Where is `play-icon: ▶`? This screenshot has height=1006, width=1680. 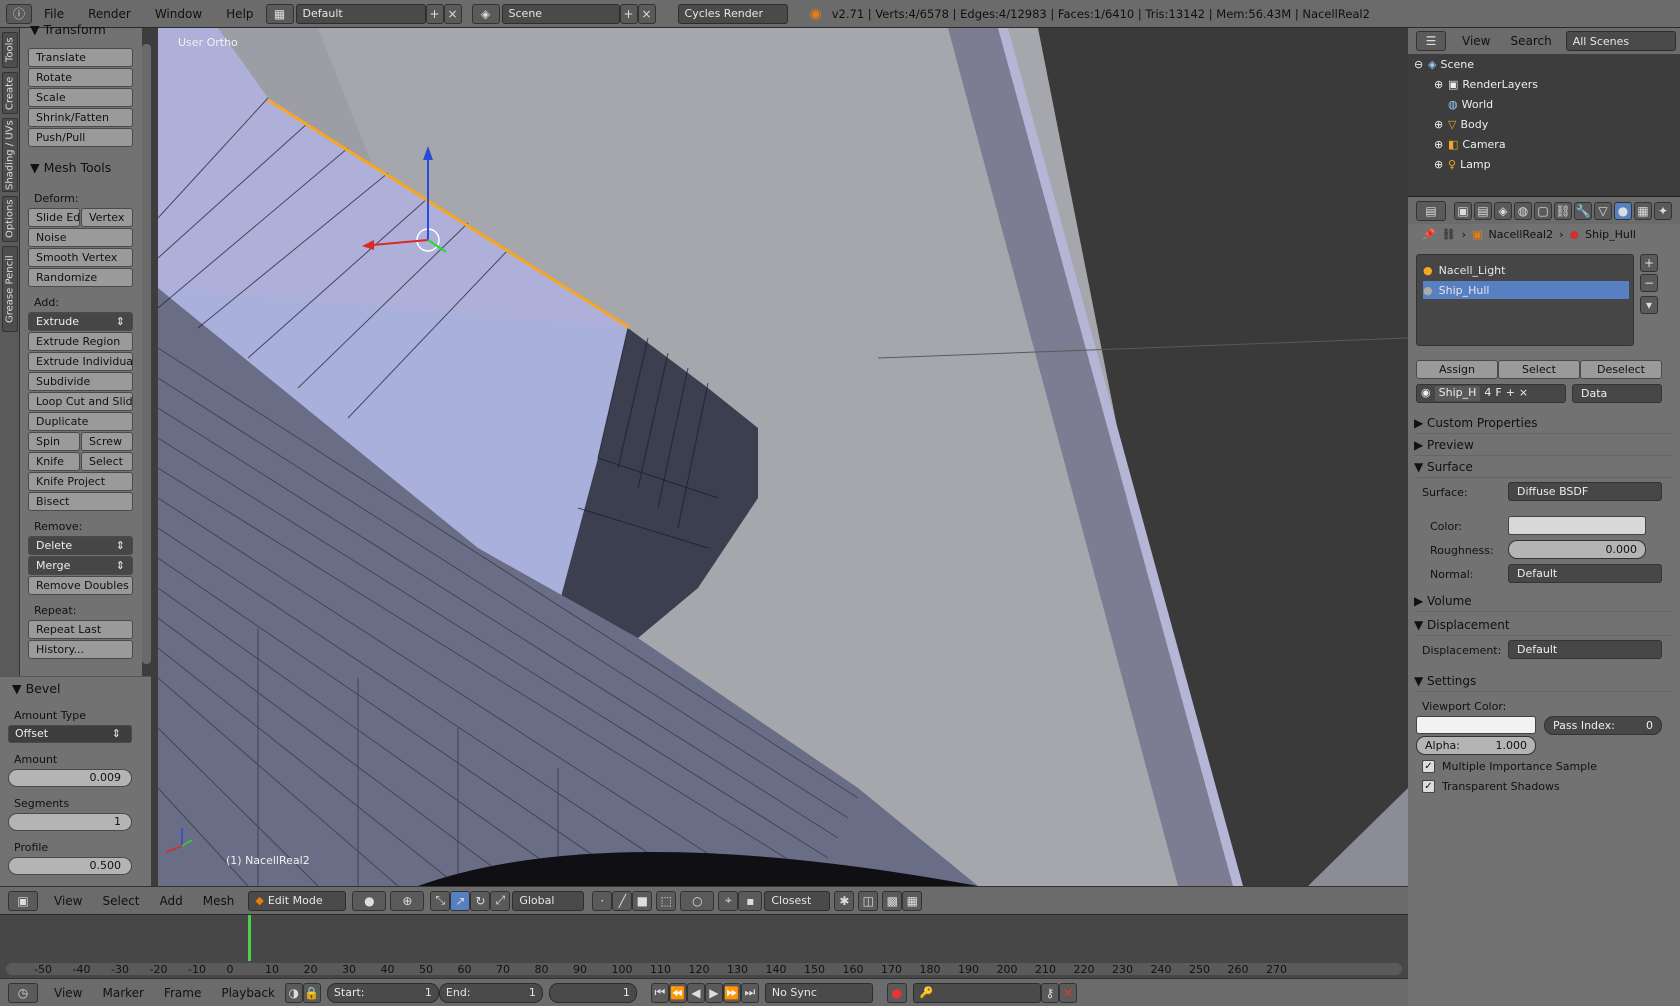 play-icon: ▶ is located at coordinates (713, 992).